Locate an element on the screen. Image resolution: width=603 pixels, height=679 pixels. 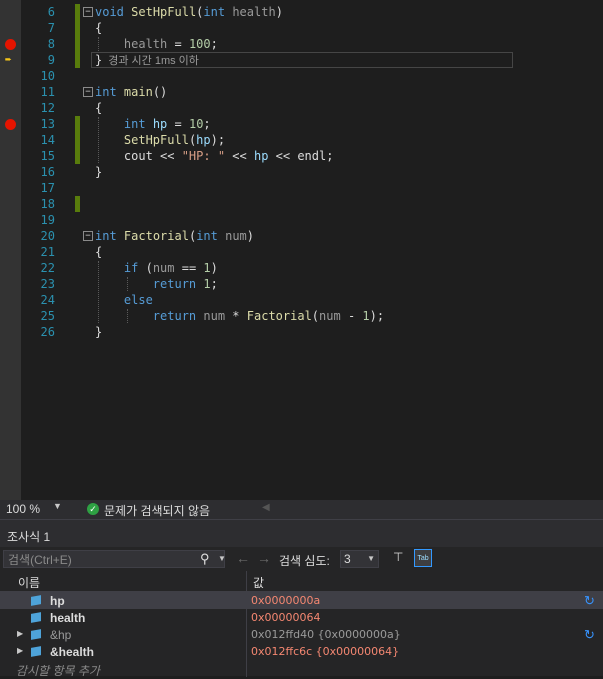
code-line-19: 19 is located at coordinates (301, 220).